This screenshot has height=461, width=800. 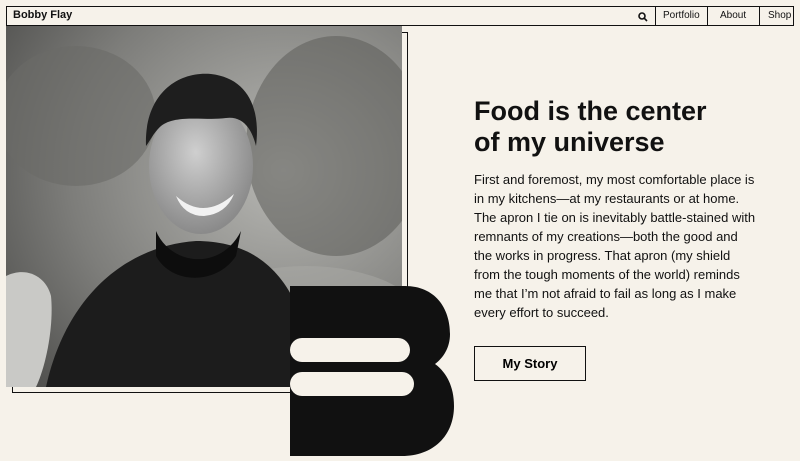 What do you see at coordinates (590, 111) in the screenshot?
I see `hero-headline-line1: Food is the center` at bounding box center [590, 111].